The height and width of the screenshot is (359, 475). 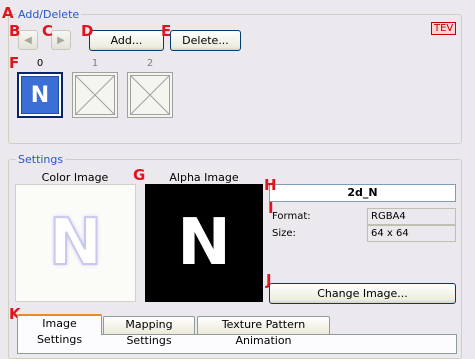 I want to click on size-value: 64 x 64, so click(x=411, y=233).